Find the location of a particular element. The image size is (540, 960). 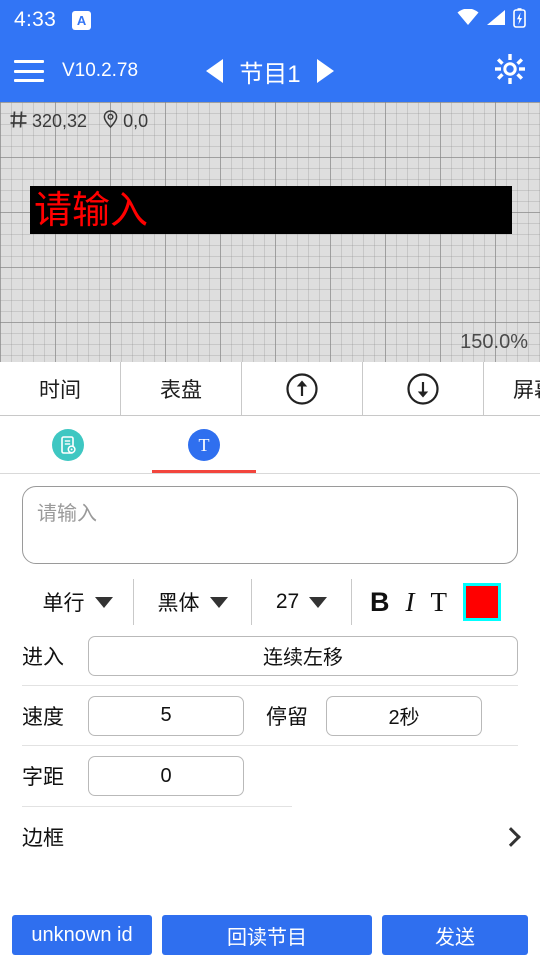

toolbar-item-label: 屏幕亮 is located at coordinates (526, 390).